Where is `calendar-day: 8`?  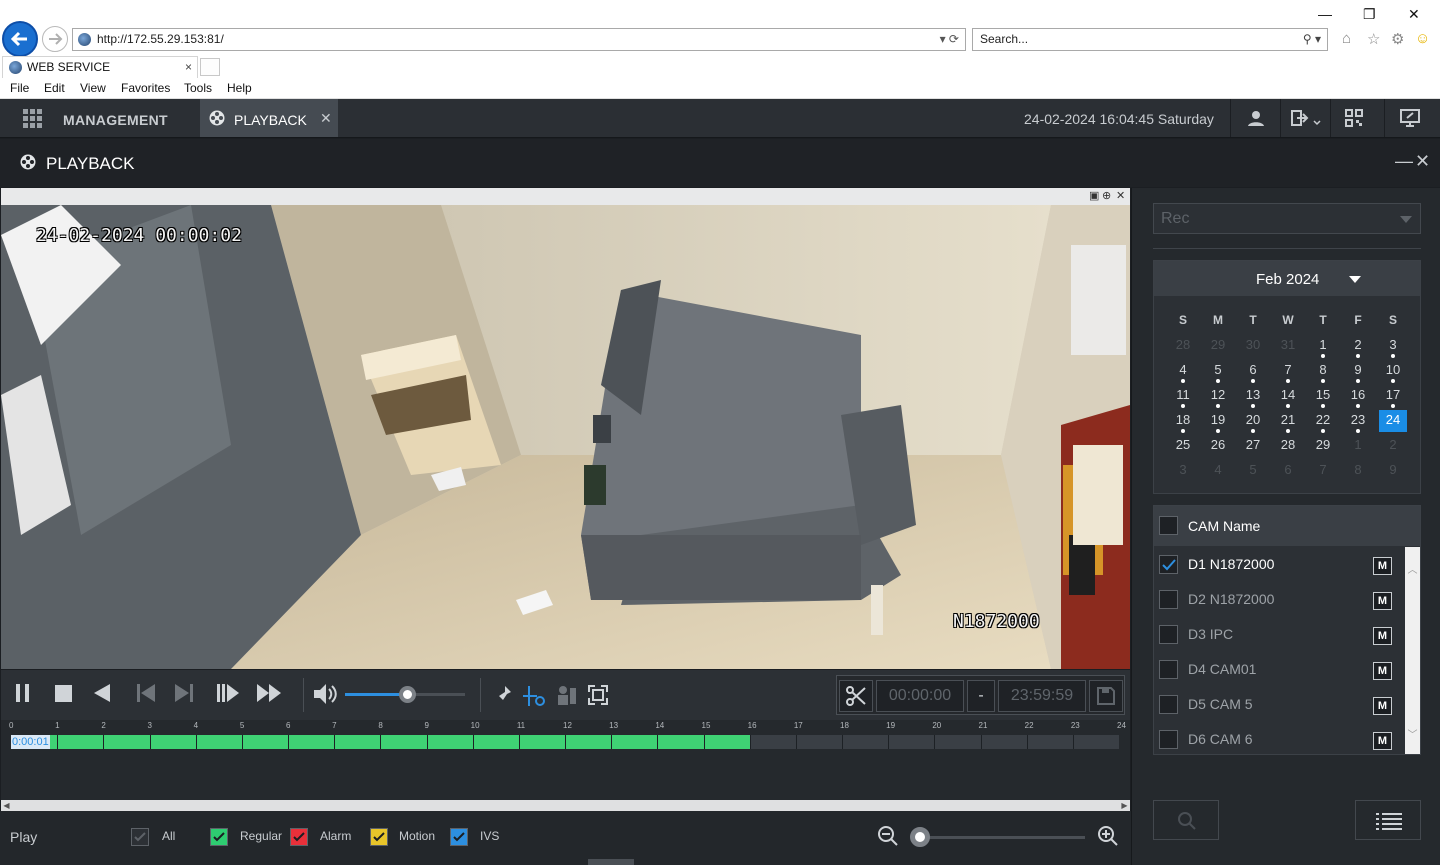
calendar-day: 8 is located at coordinates (1323, 371).